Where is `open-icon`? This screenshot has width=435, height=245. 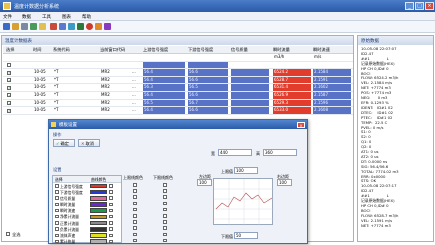
open-icon is located at coordinates (42, 26).